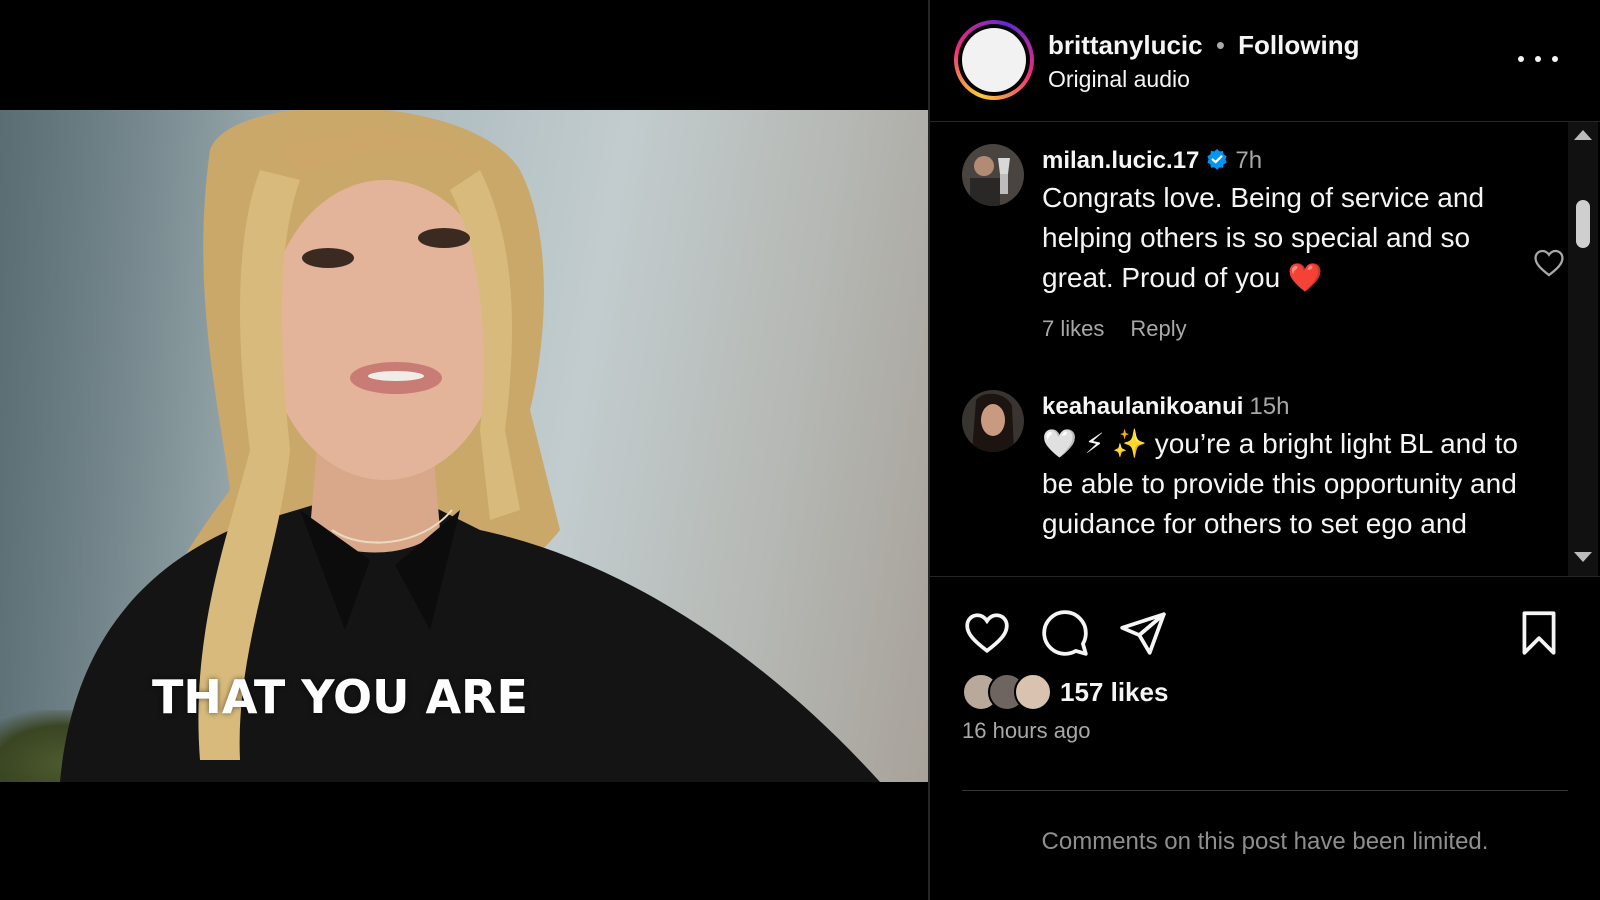 This screenshot has width=1600, height=900. What do you see at coordinates (1203, 45) in the screenshot?
I see `author-line: brittanylucic • Following` at bounding box center [1203, 45].